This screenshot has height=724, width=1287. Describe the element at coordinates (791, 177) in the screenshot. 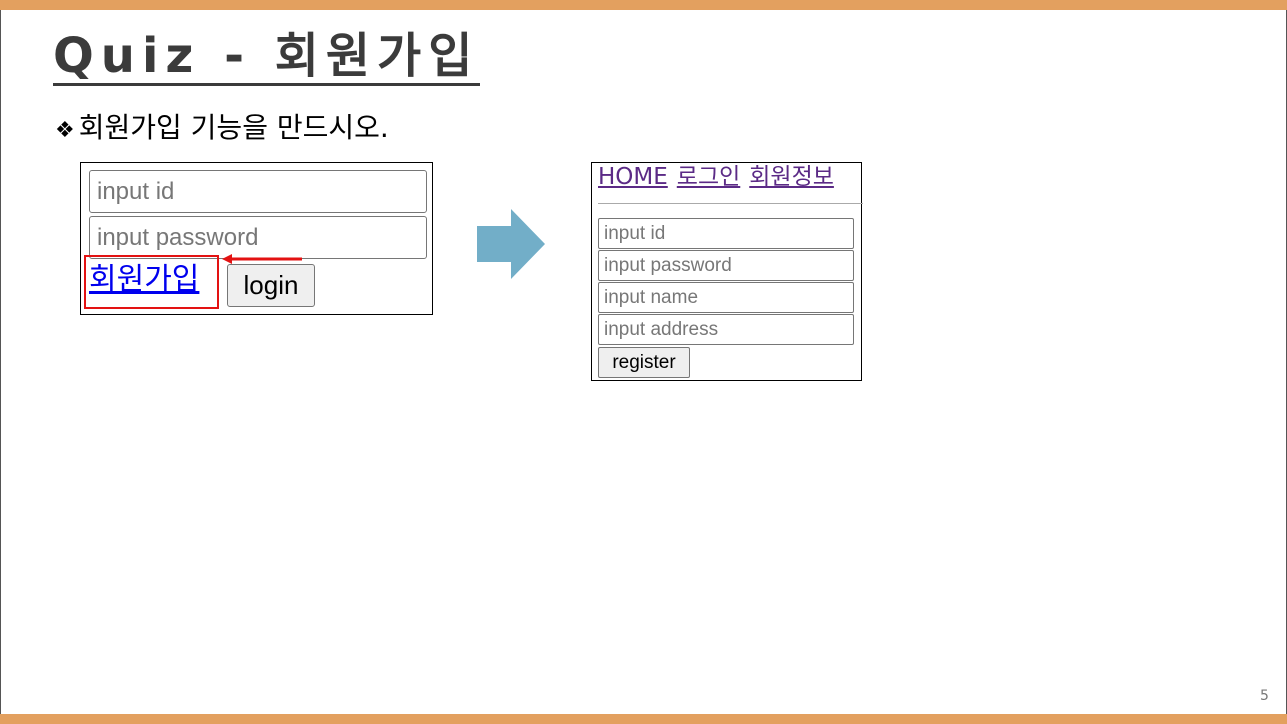

I see `nav-link-member-info: 회원정보` at that location.